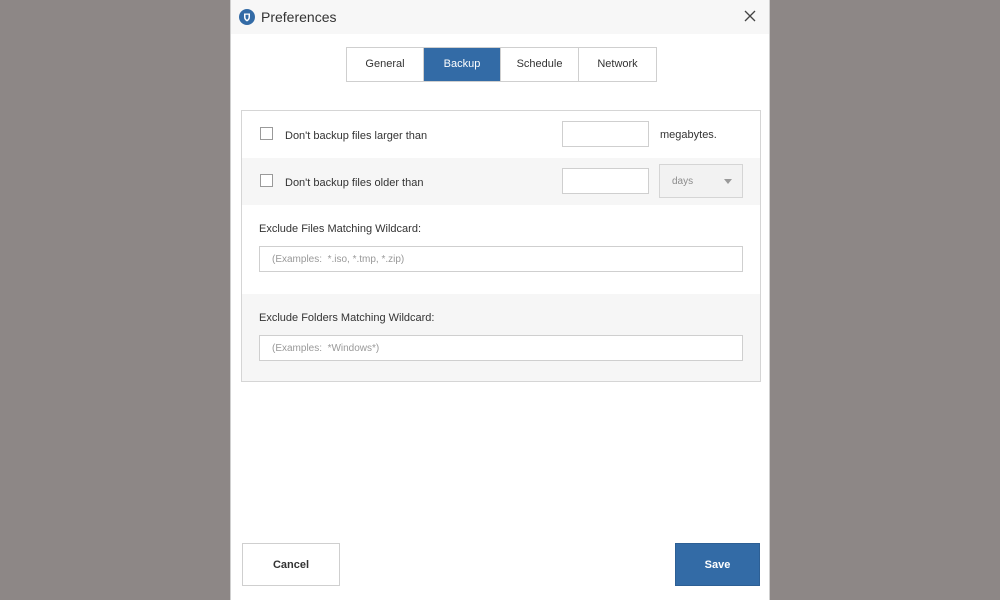  I want to click on exclude-folders-label: Exclude Folders Matching Wildcard:, so click(347, 318).